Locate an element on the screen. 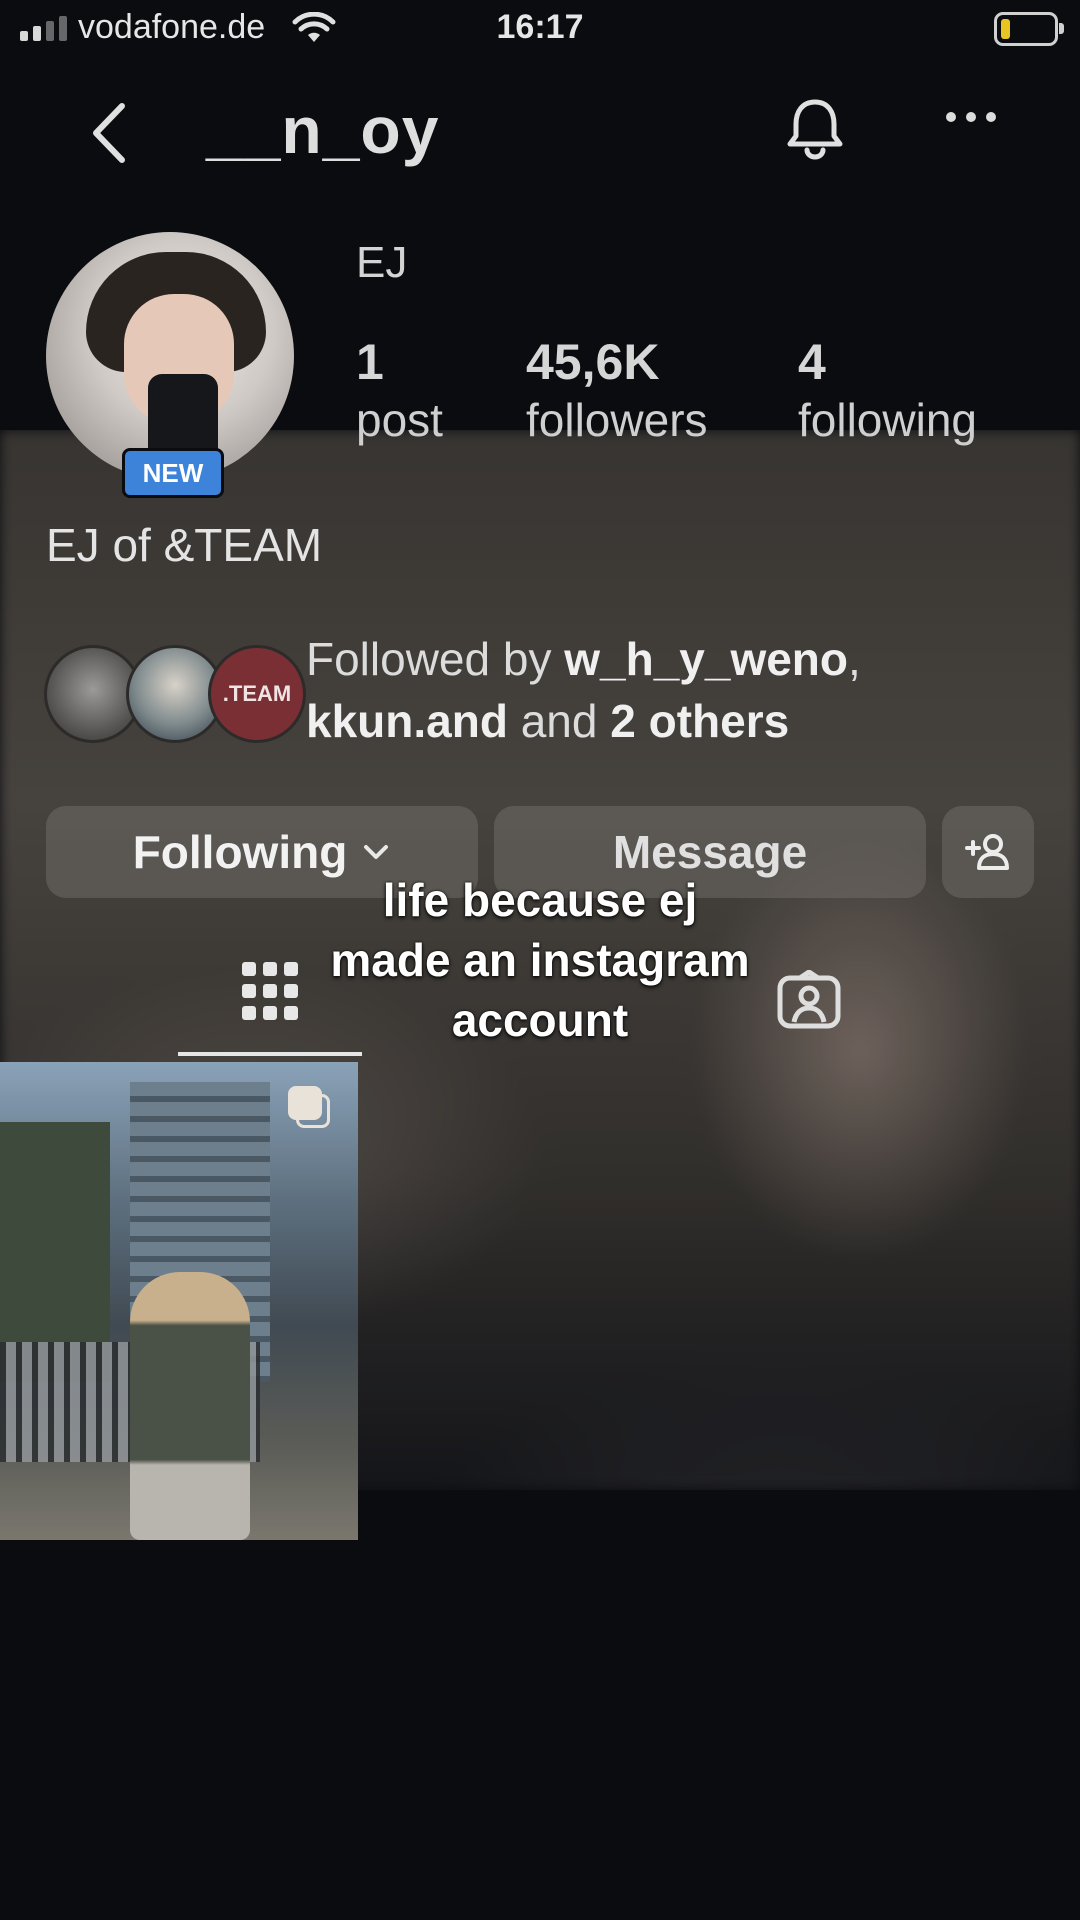 The width and height of the screenshot is (1080, 1920). mutual-user-link: kkun.and is located at coordinates (407, 721).